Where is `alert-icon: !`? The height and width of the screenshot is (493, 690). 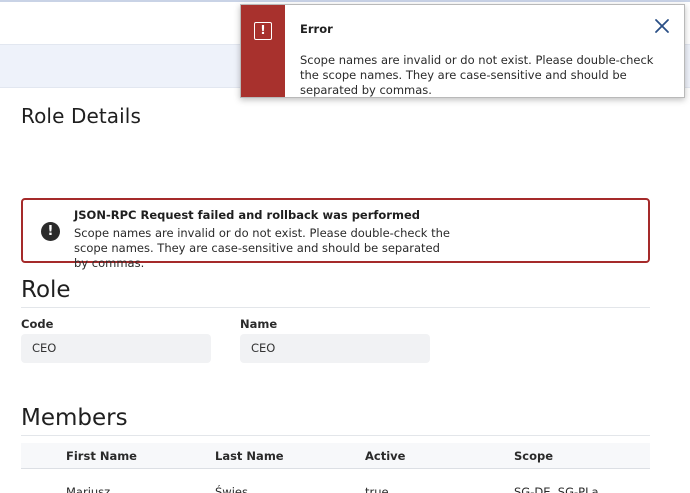
alert-icon: ! is located at coordinates (263, 31).